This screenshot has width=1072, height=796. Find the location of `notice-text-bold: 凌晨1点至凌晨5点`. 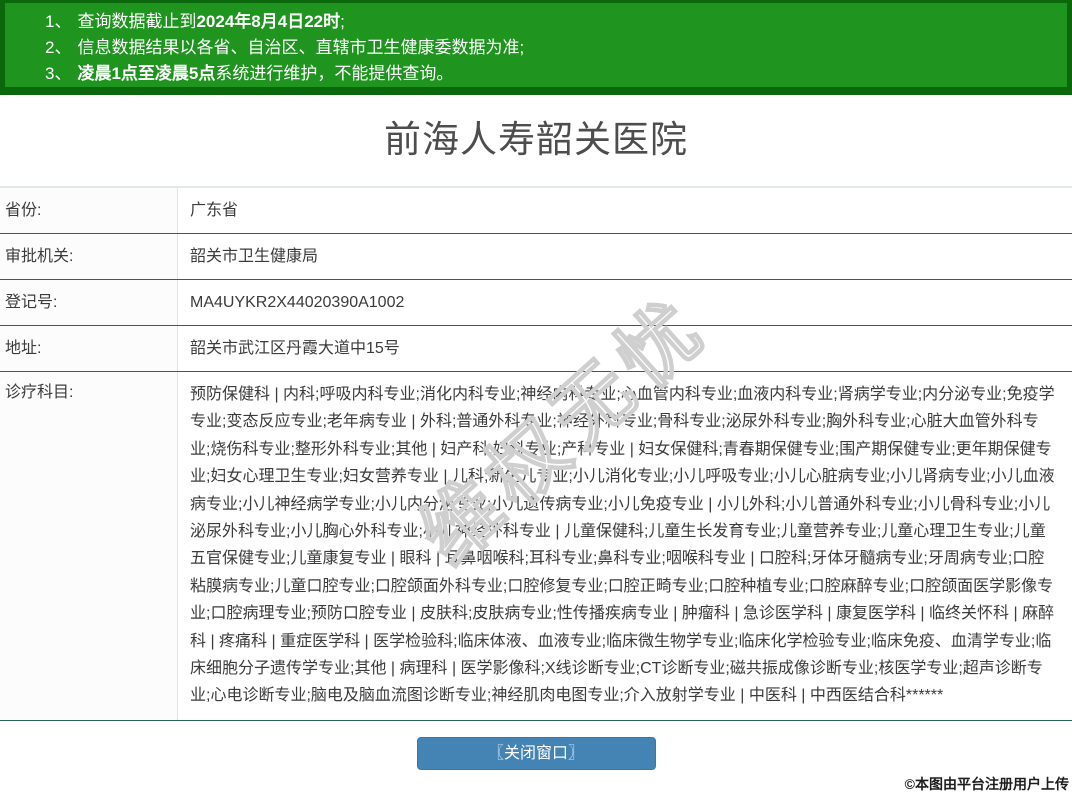

notice-text-bold: 凌晨1点至凌晨5点 is located at coordinates (146, 73).